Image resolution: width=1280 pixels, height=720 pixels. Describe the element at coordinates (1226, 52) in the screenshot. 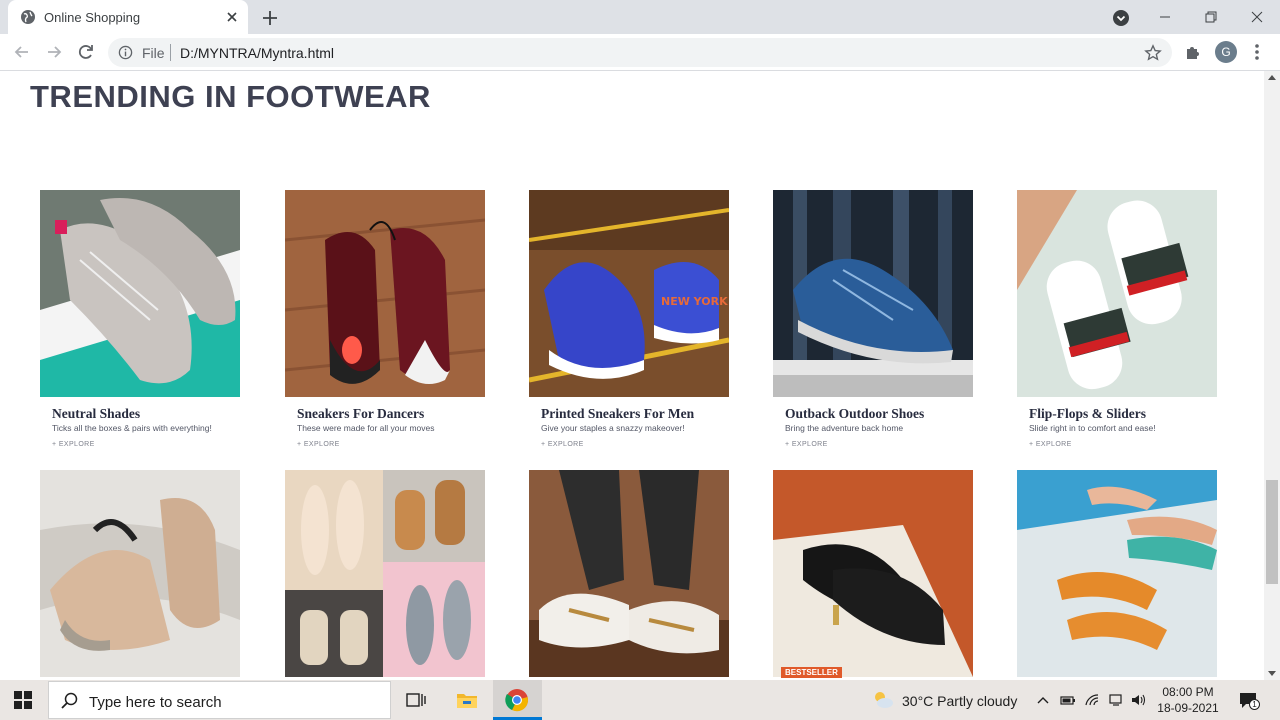

I see `profile-avatar: G` at that location.